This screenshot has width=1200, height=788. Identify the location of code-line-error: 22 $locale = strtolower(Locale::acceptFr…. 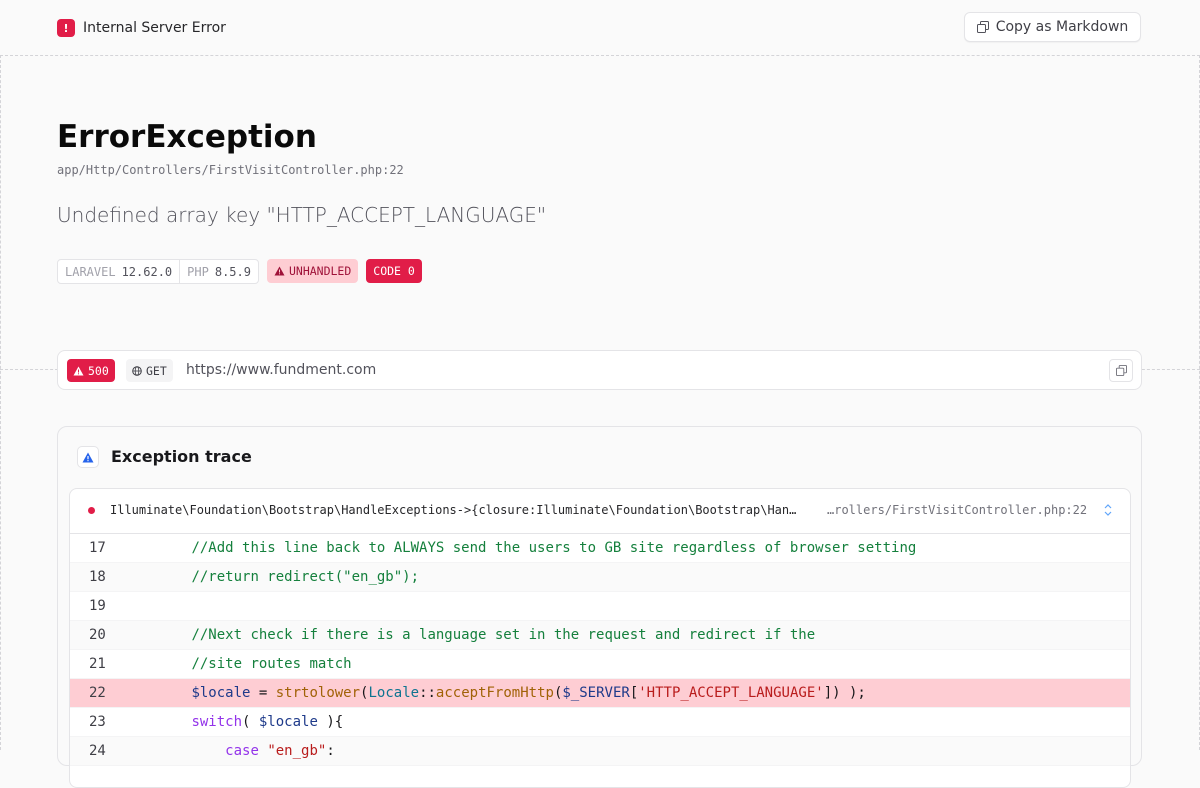
(600, 693).